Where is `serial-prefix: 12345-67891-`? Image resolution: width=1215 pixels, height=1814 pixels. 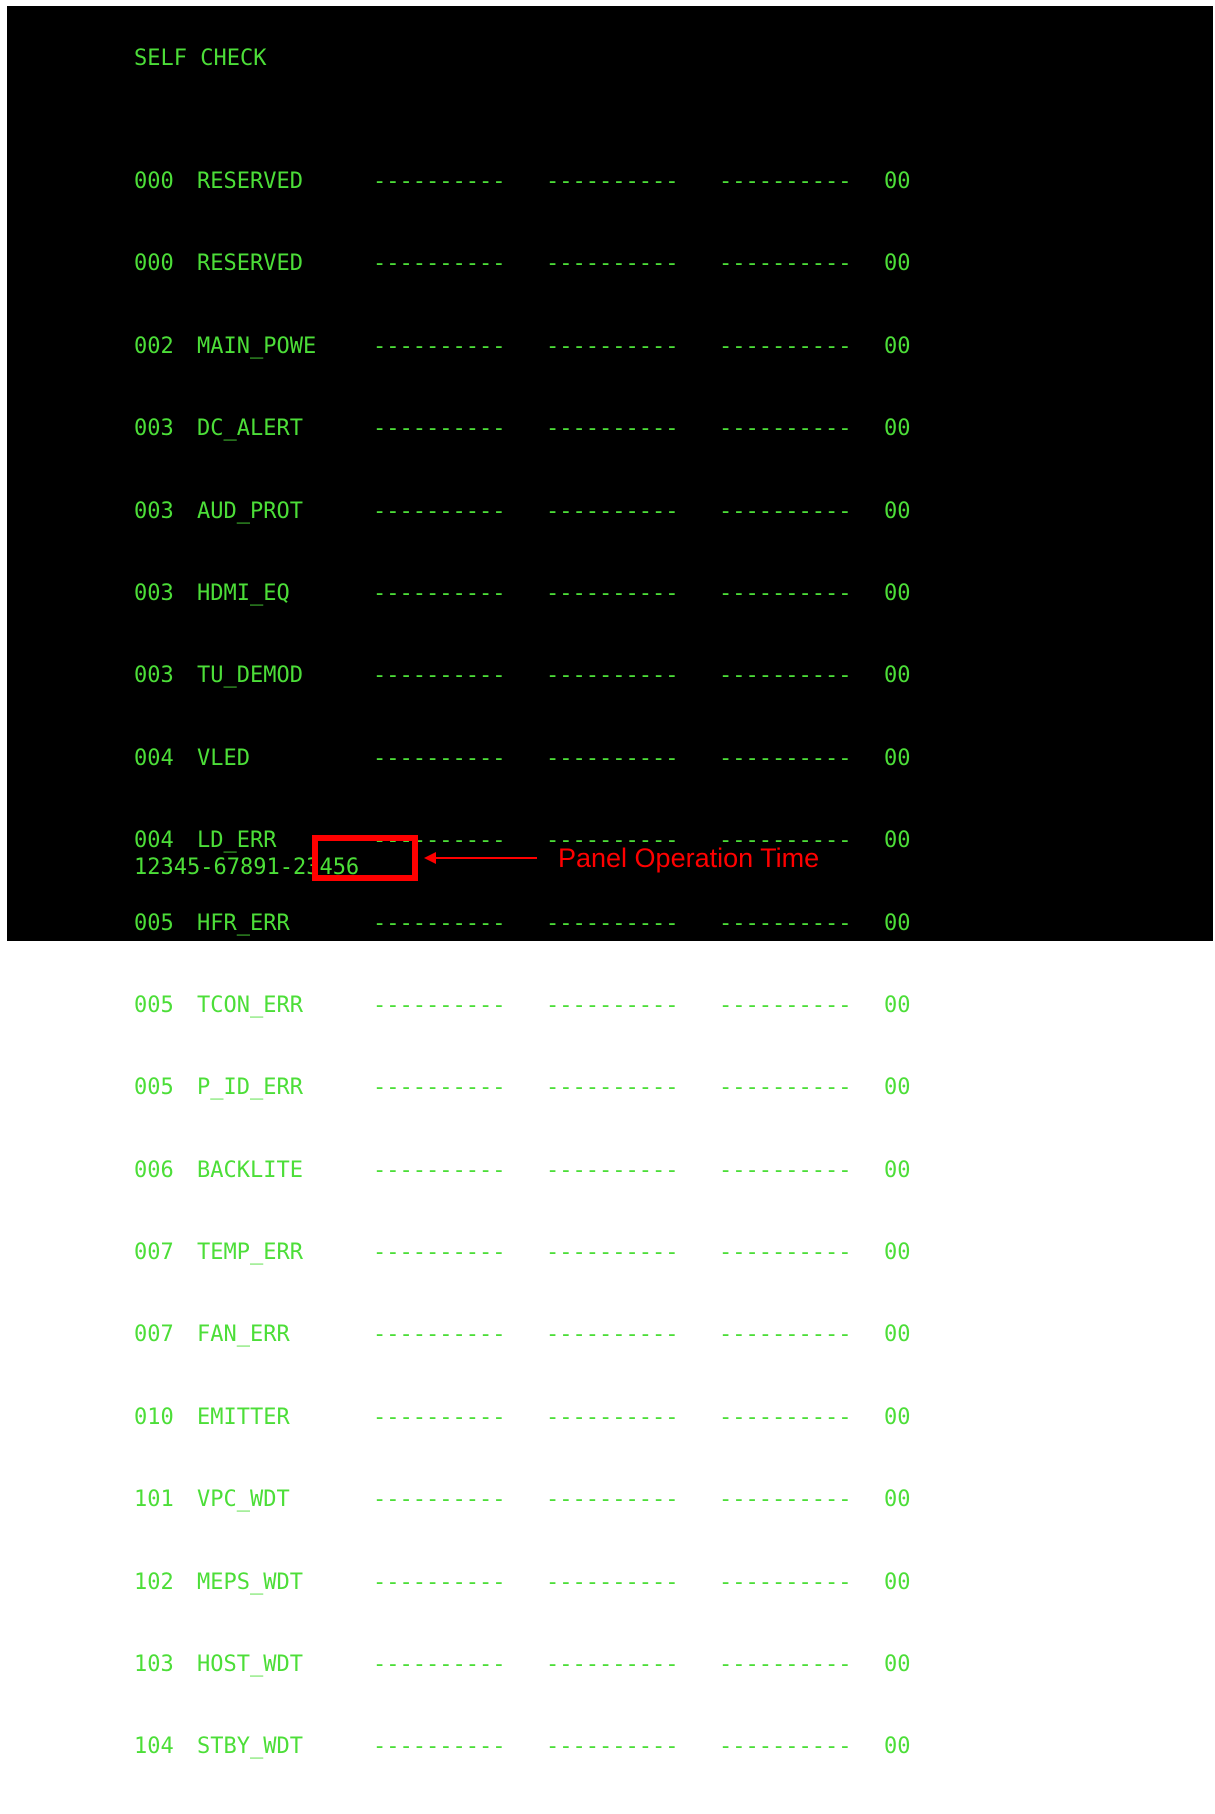
serial-prefix: 12345-67891- is located at coordinates (213, 867).